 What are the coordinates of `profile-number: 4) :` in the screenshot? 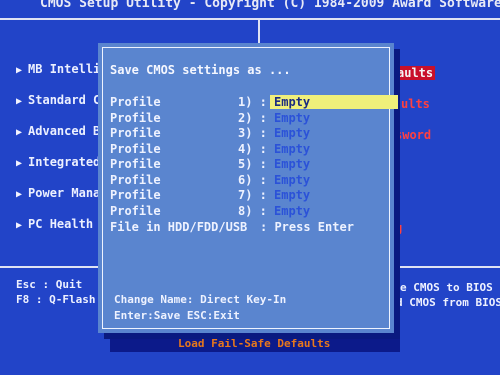 It's located at (252, 149).